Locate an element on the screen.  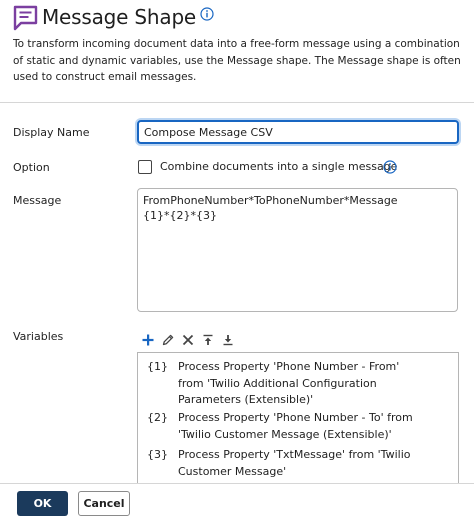
variable-key: {2} is located at coordinates (157, 417).